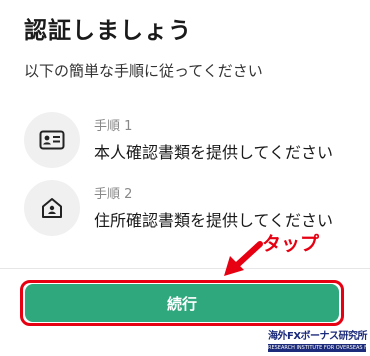 This screenshot has height=356, width=370. What do you see at coordinates (291, 244) in the screenshot?
I see `tap-annotation-label: タップ` at bounding box center [291, 244].